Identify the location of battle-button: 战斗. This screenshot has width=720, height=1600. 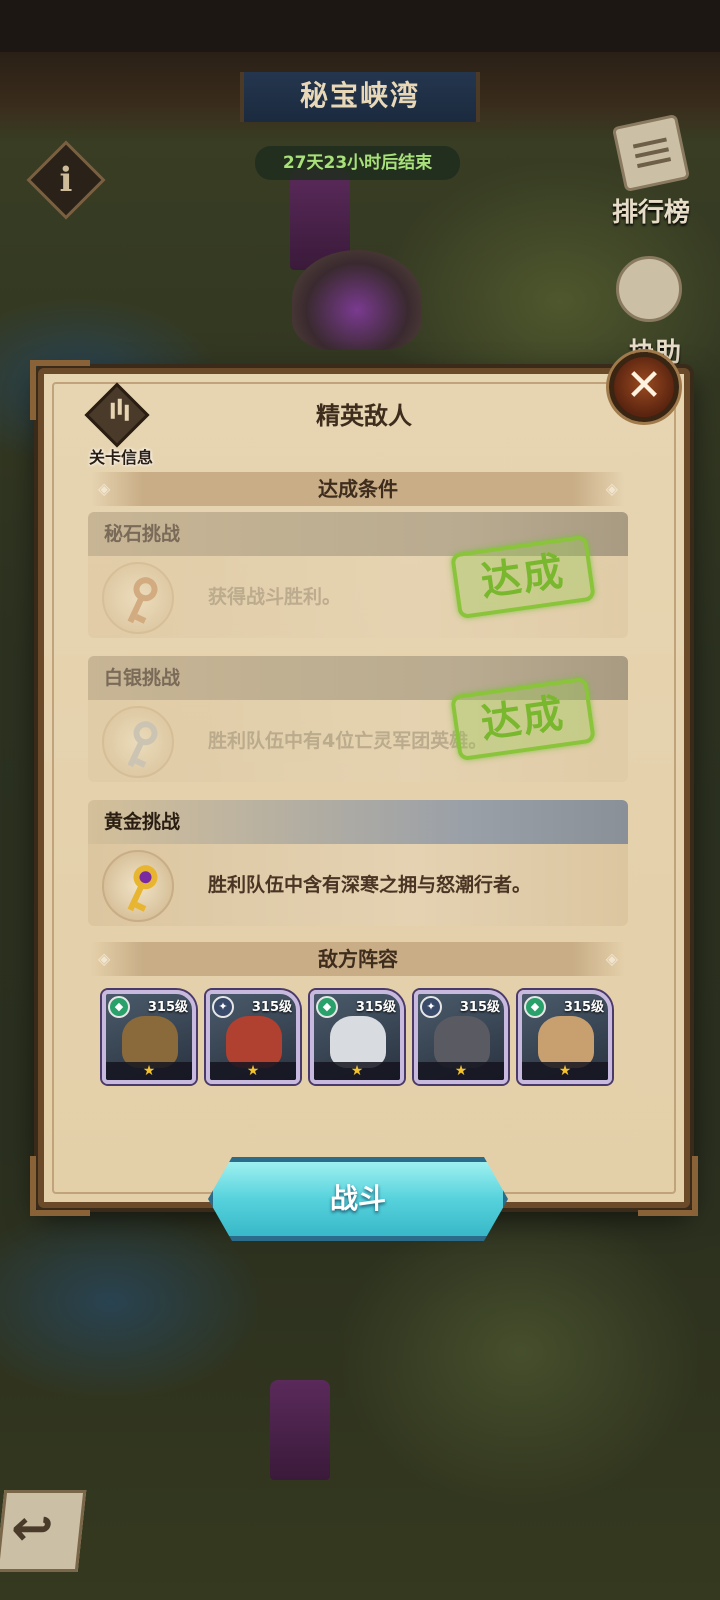
(358, 1199).